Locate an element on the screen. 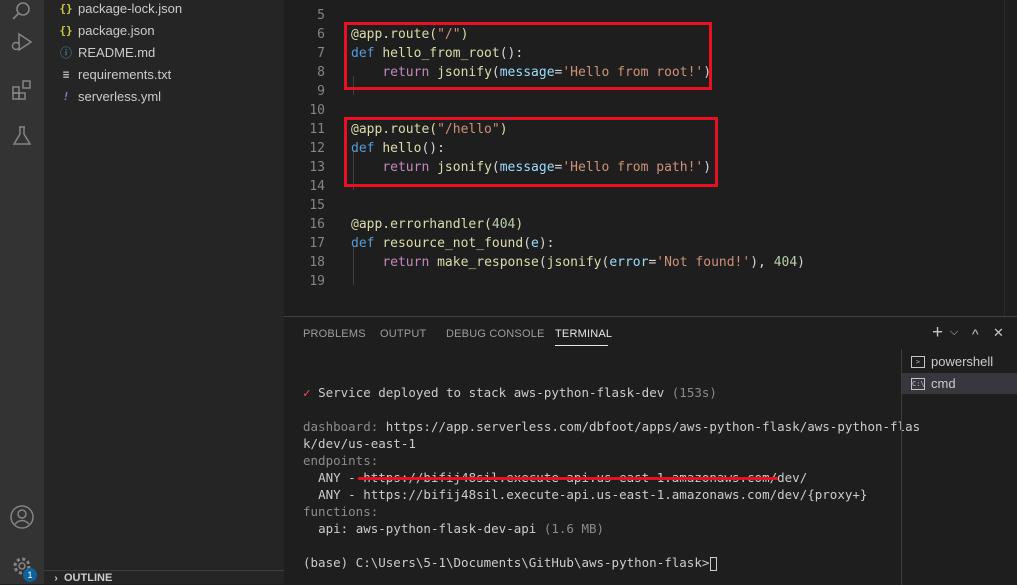 This screenshot has height=585, width=1017. activity-bar: 1 is located at coordinates (22, 292).